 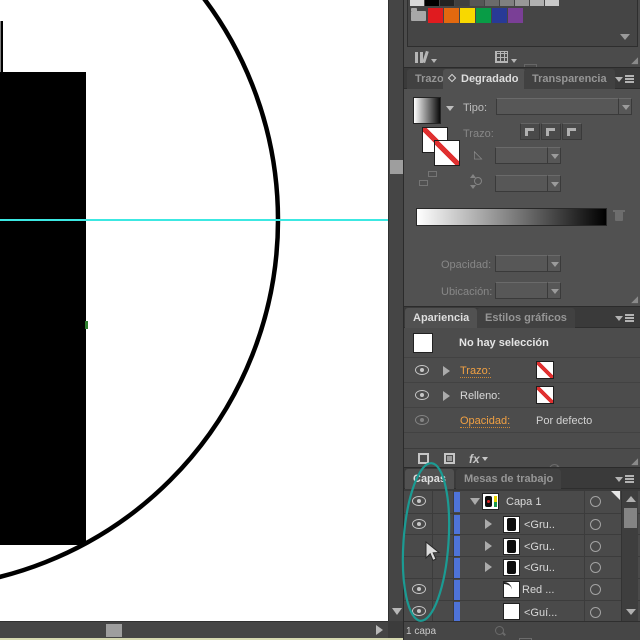 What do you see at coordinates (554, 183) in the screenshot?
I see `aspect-ratio-dropdown-arrow` at bounding box center [554, 183].